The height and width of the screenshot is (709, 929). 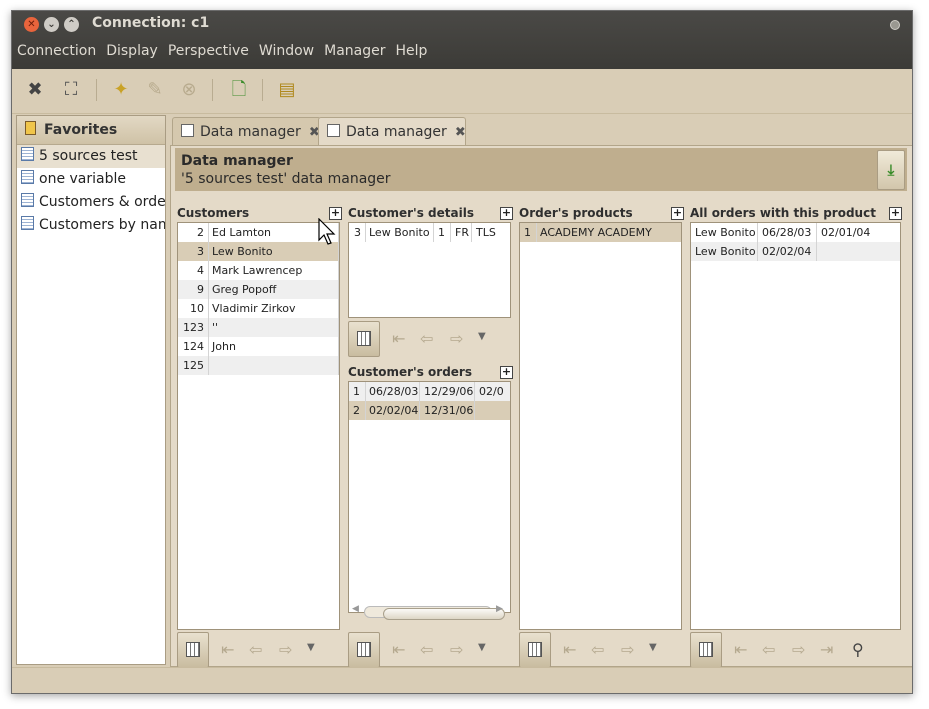 What do you see at coordinates (600, 232) in the screenshot?
I see `table-row: 1 ACADEMY ACADEMY` at bounding box center [600, 232].